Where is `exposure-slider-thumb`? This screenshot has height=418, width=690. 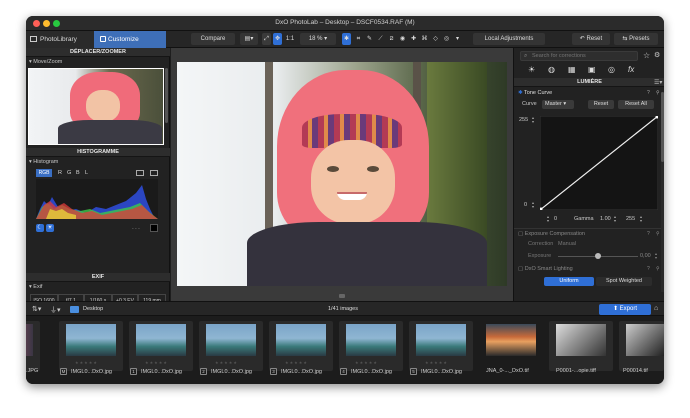 exposure-slider-thumb is located at coordinates (598, 256).